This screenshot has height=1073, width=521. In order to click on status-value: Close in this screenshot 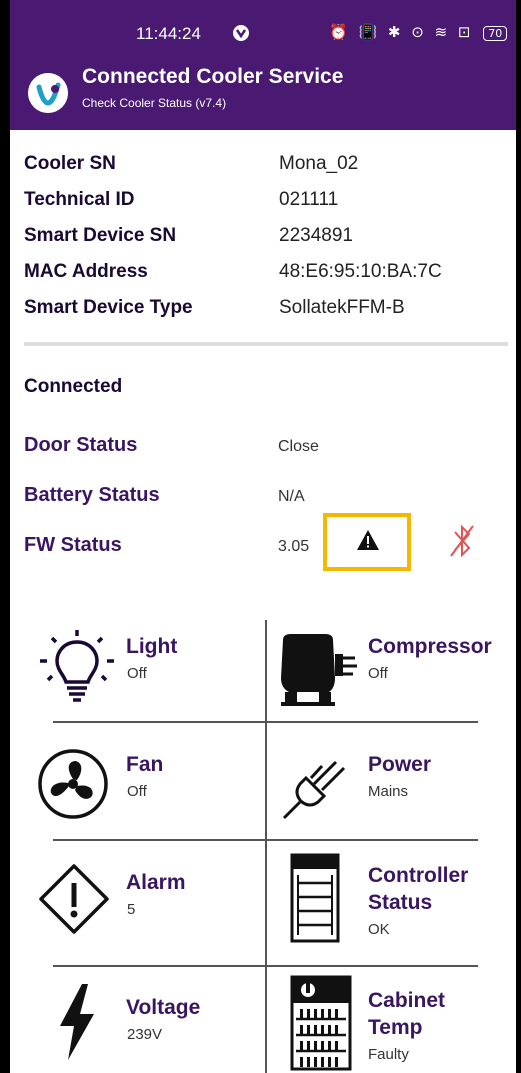, I will do `click(298, 446)`.